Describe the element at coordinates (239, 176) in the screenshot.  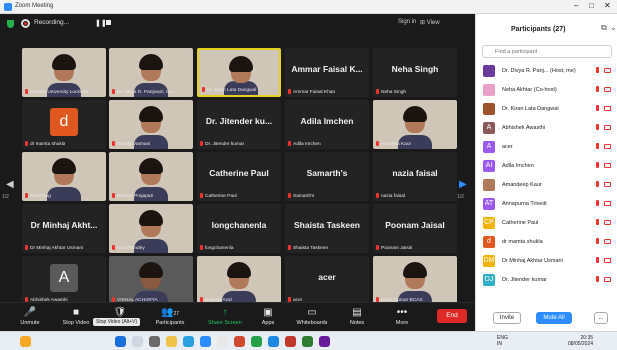
I see `video-tile: Catherine Paul Catherine Paul` at that location.